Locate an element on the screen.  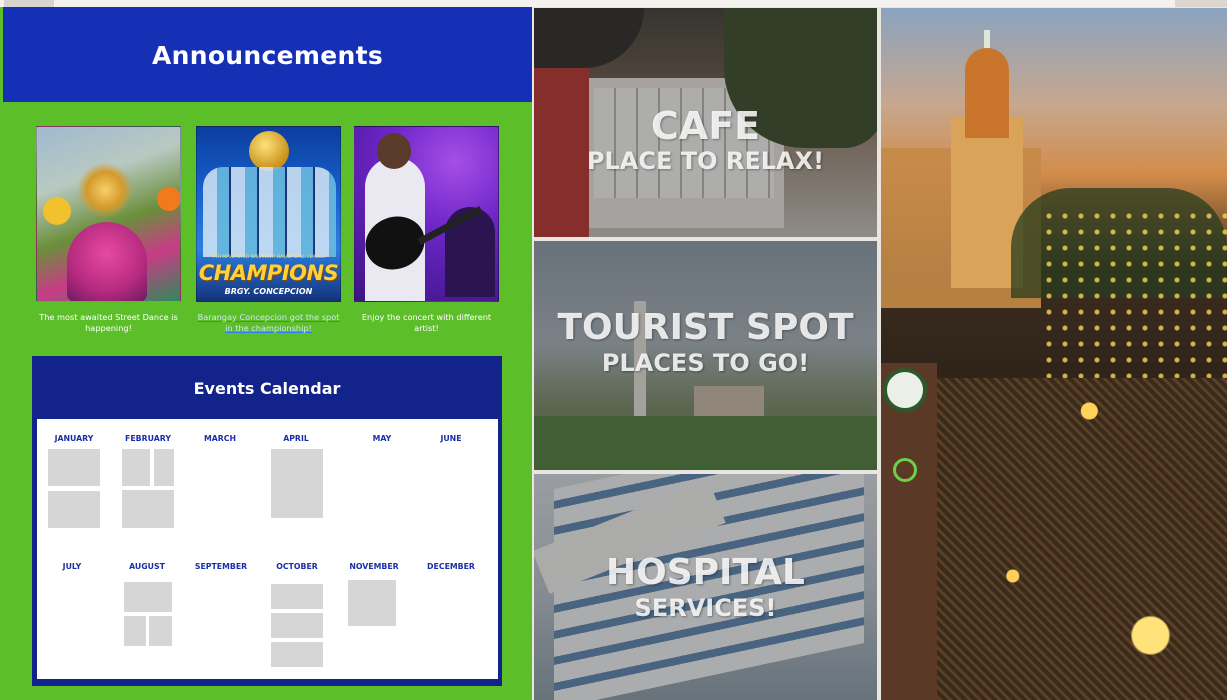
announcements-title: Announcements is located at coordinates (267, 55).